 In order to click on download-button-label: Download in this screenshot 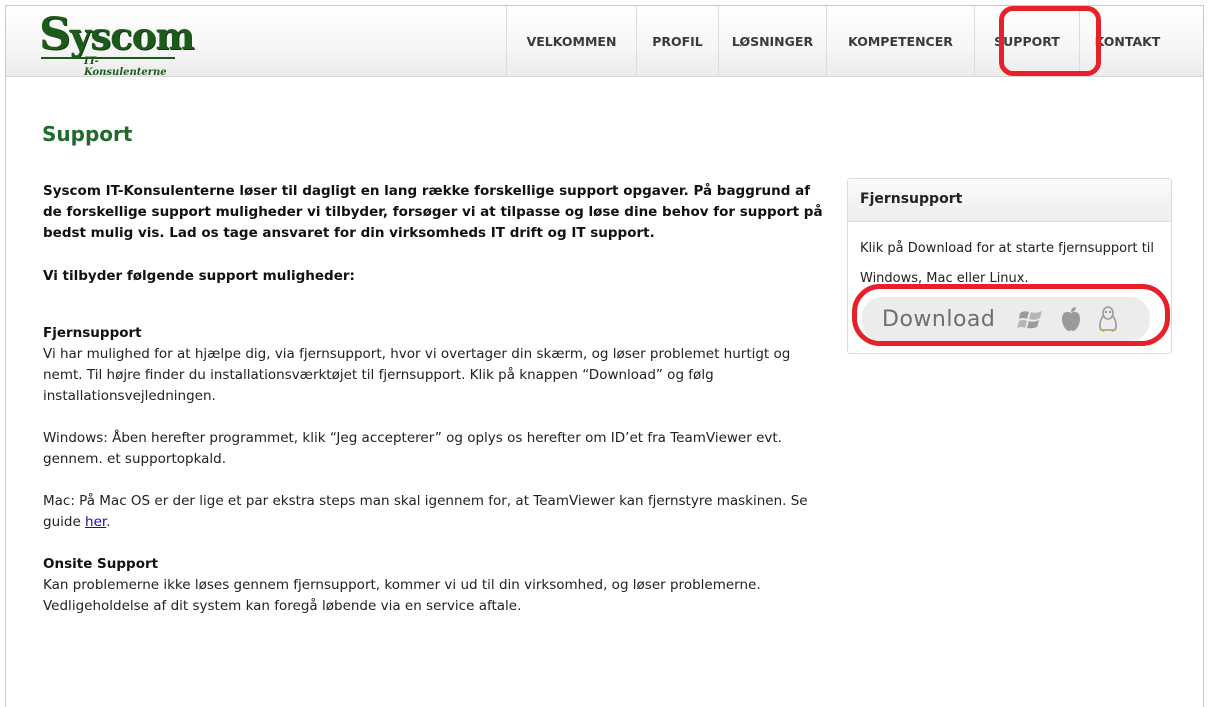, I will do `click(939, 319)`.